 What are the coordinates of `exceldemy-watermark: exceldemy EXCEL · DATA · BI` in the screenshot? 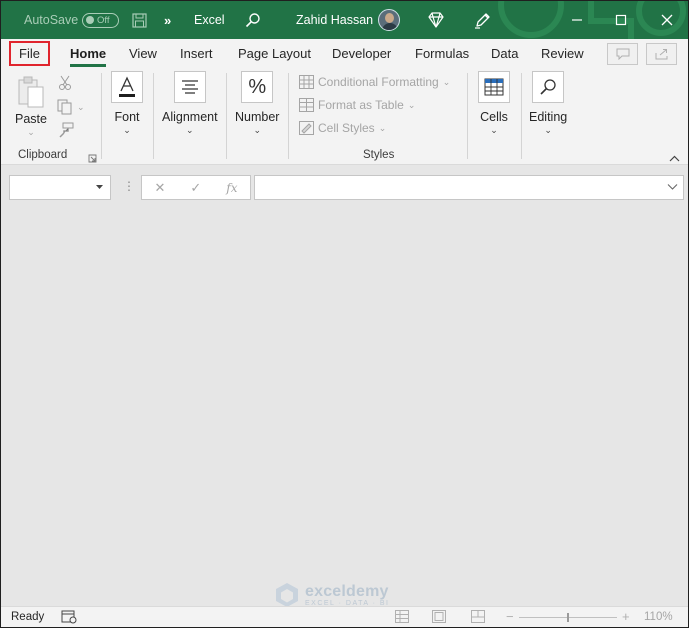 It's located at (332, 595).